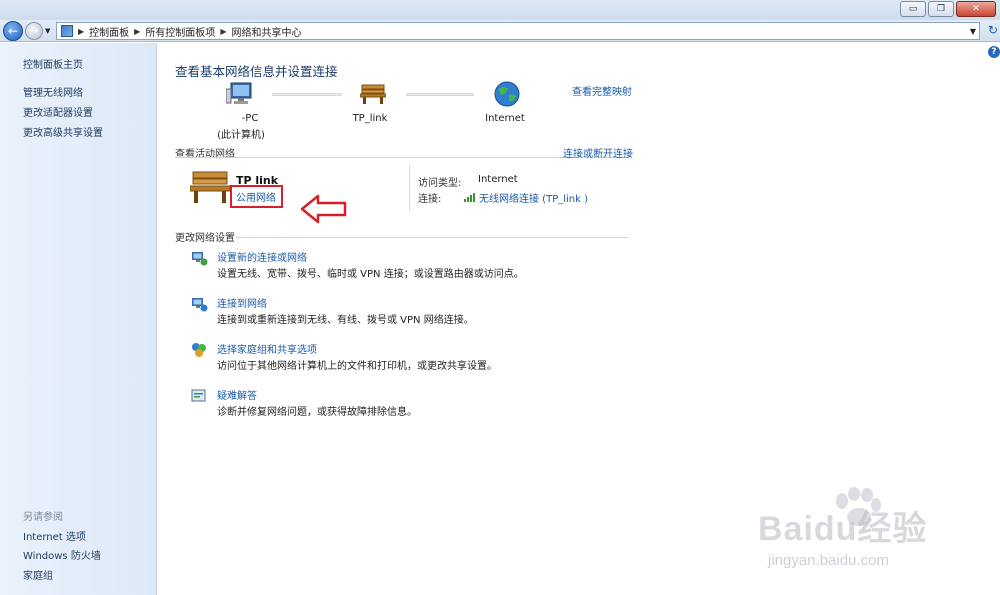 The width and height of the screenshot is (1000, 595). What do you see at coordinates (180, 31) in the screenshot?
I see `breadcrumb-all-items: 所有控制面板项` at bounding box center [180, 31].